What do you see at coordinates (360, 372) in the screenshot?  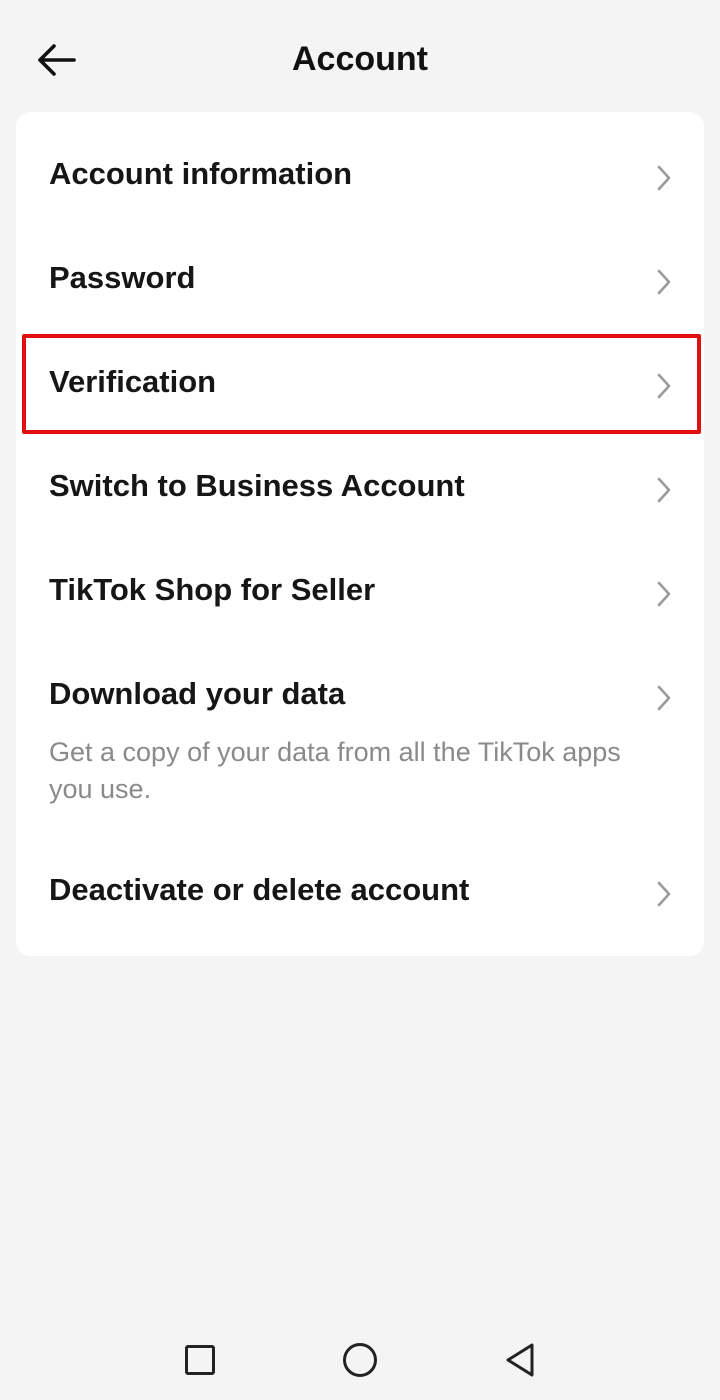 I see `menu-item-verification: Verification` at bounding box center [360, 372].